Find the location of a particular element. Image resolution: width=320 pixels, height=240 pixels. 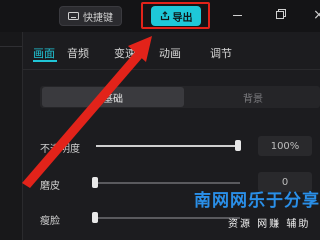

active-tab-indicator is located at coordinates (45, 61).